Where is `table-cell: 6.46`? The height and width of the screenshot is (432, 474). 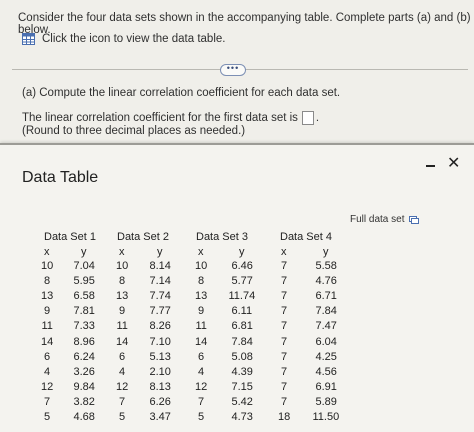 table-cell: 6.46 is located at coordinates (242, 266).